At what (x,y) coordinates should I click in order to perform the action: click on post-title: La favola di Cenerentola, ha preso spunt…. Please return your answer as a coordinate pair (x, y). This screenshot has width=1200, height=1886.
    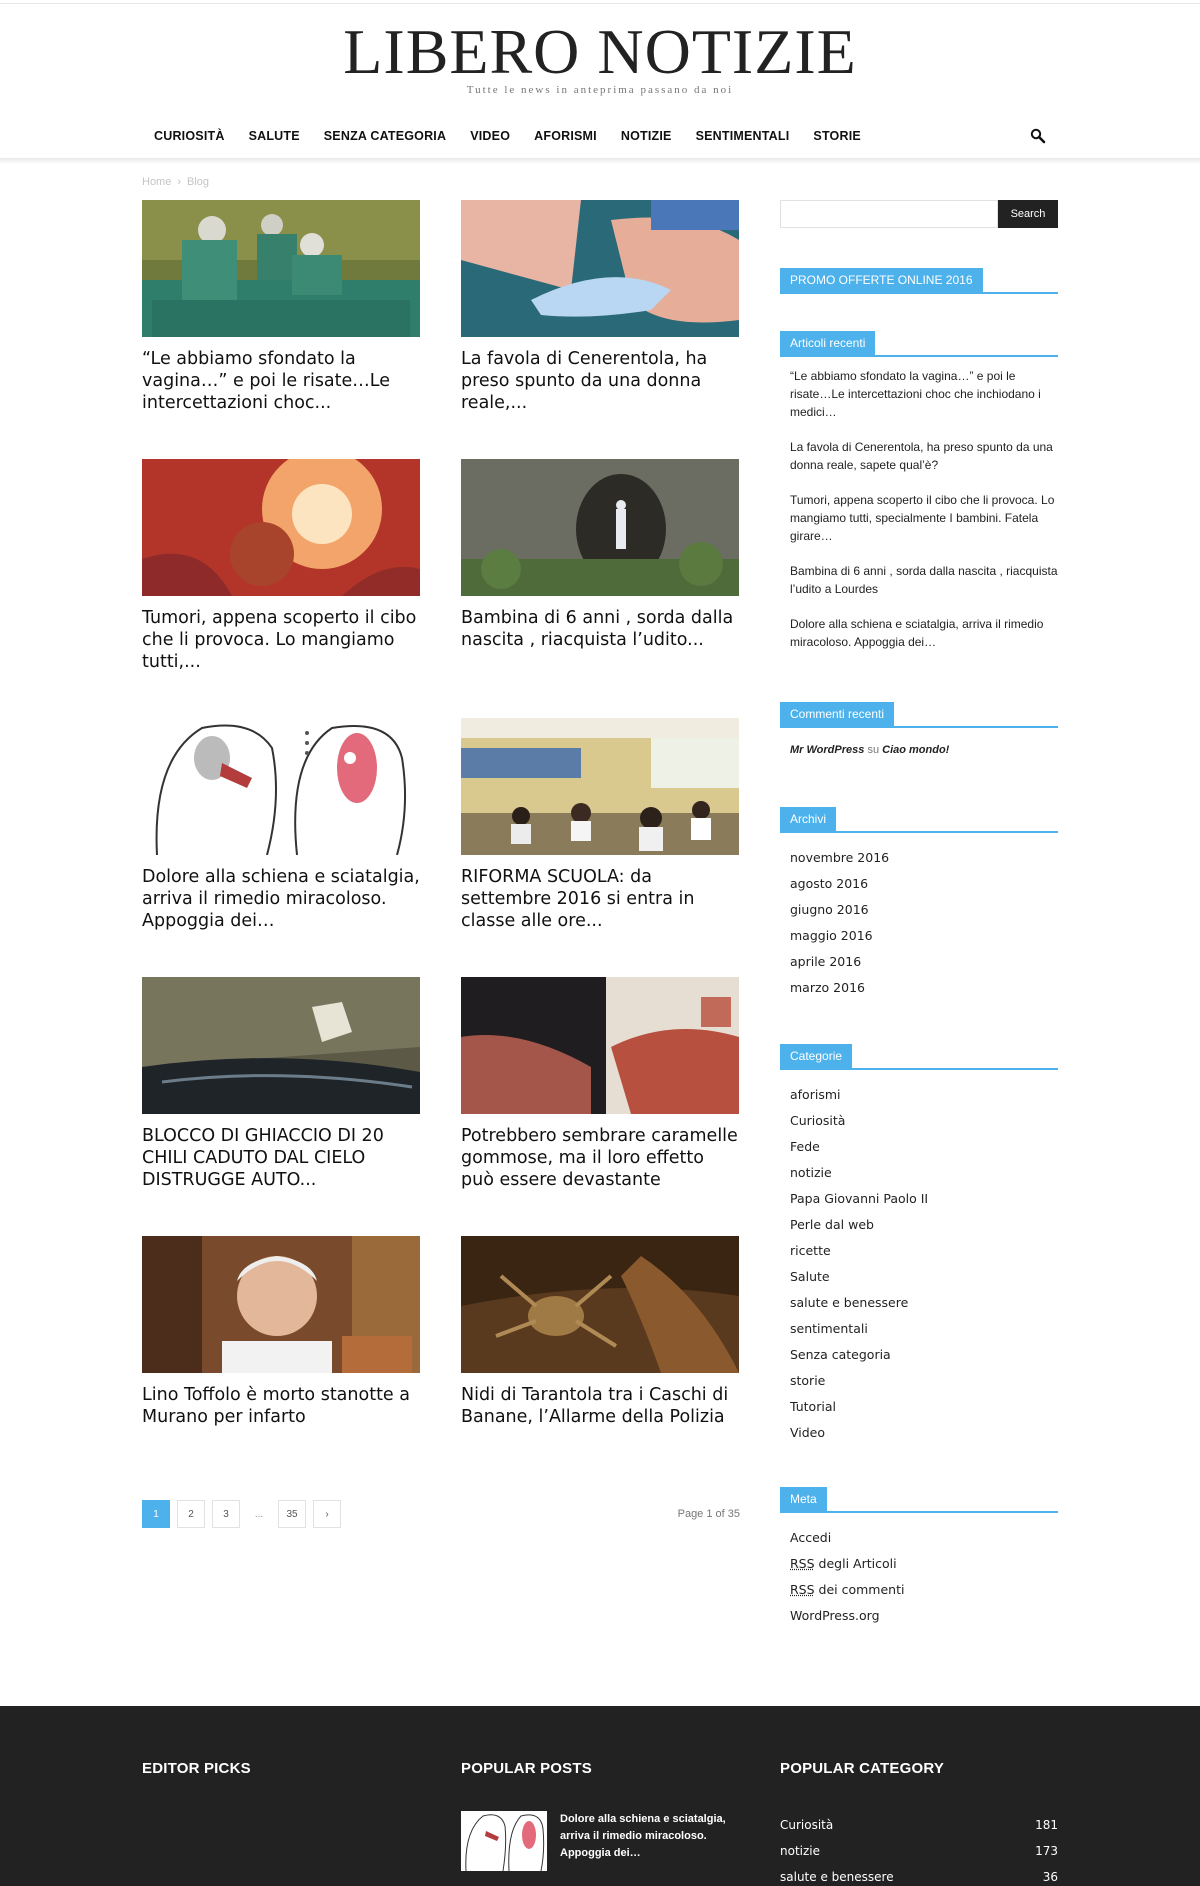
    Looking at the image, I should click on (600, 381).